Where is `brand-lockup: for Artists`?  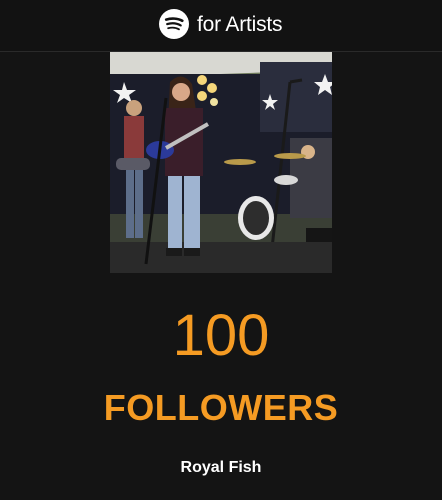 brand-lockup: for Artists is located at coordinates (221, 24).